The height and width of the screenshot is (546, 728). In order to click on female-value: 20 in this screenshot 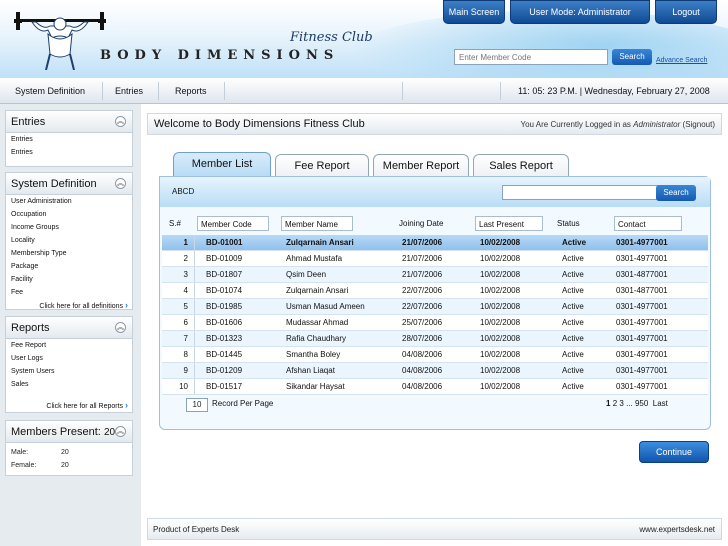, I will do `click(65, 465)`.